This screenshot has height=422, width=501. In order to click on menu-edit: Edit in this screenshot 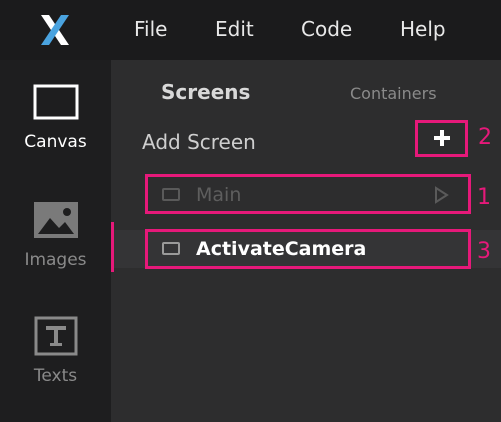, I will do `click(234, 29)`.